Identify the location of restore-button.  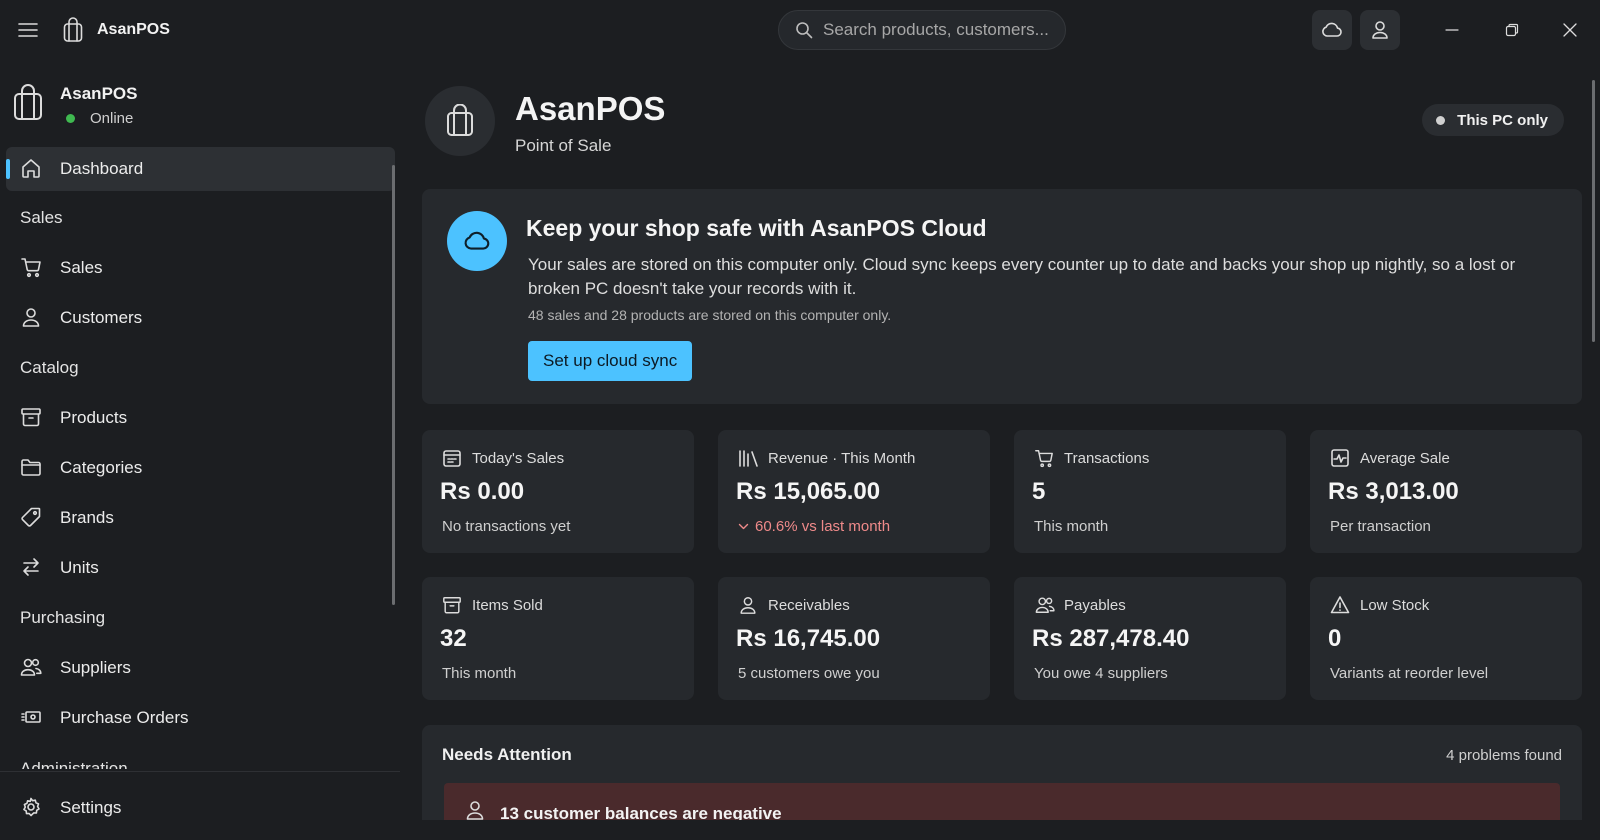
(1512, 30).